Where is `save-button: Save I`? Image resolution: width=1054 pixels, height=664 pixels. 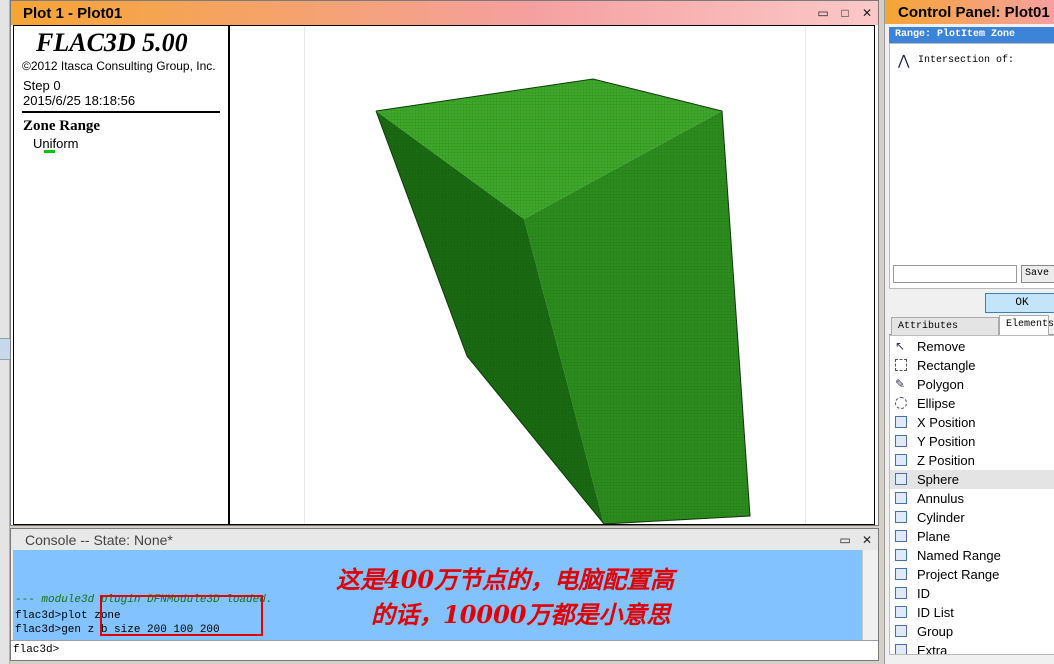 save-button: Save I is located at coordinates (1037, 274).